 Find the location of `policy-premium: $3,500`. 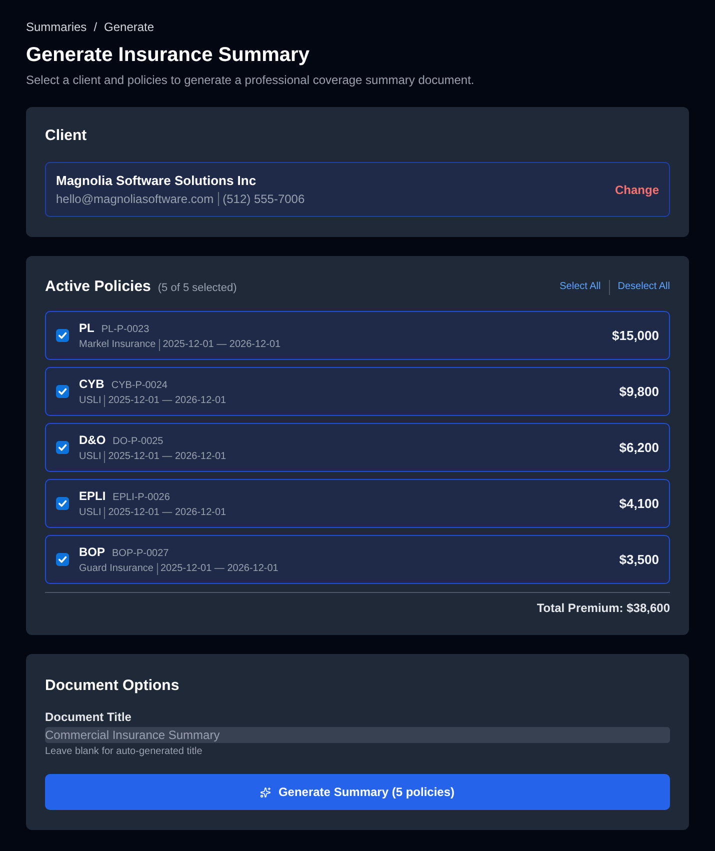

policy-premium: $3,500 is located at coordinates (639, 560).